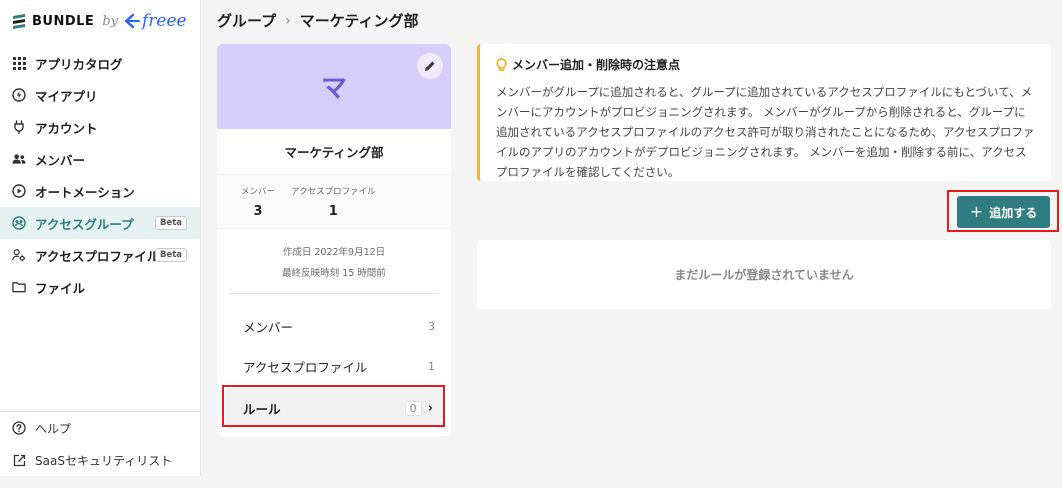  What do you see at coordinates (19, 127) in the screenshot?
I see `plug-icon` at bounding box center [19, 127].